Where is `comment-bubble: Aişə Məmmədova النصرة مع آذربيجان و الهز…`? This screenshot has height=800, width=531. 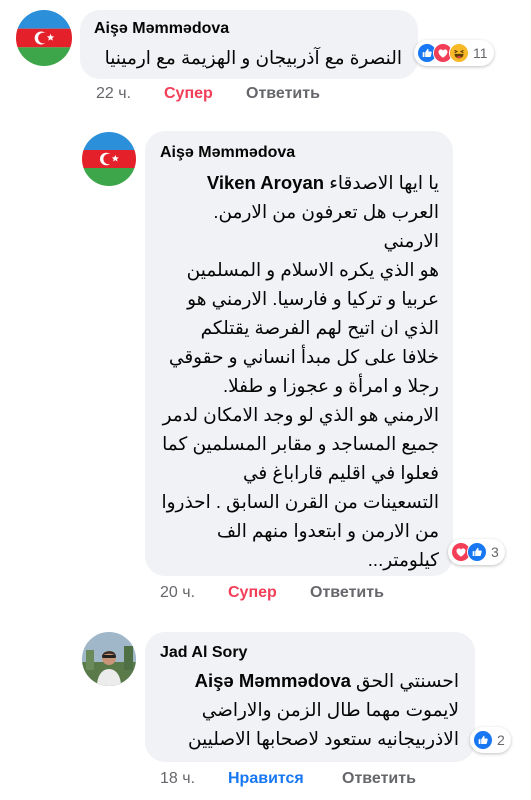 comment-bubble: Aişə Məmmədova النصرة مع آذربيجان و الهز… is located at coordinates (249, 44).